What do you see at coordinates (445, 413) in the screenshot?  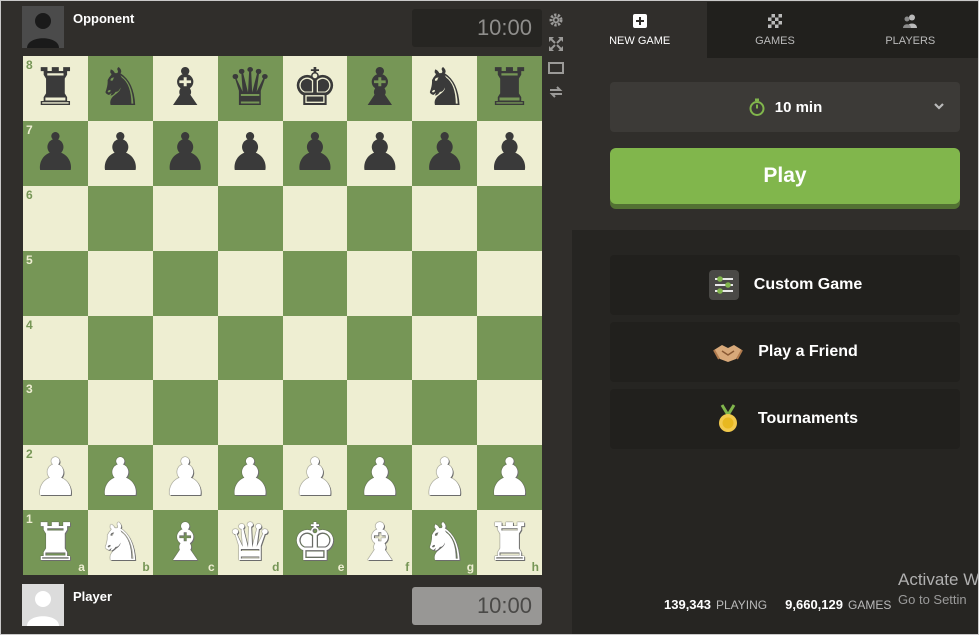 I see `square-g3` at bounding box center [445, 413].